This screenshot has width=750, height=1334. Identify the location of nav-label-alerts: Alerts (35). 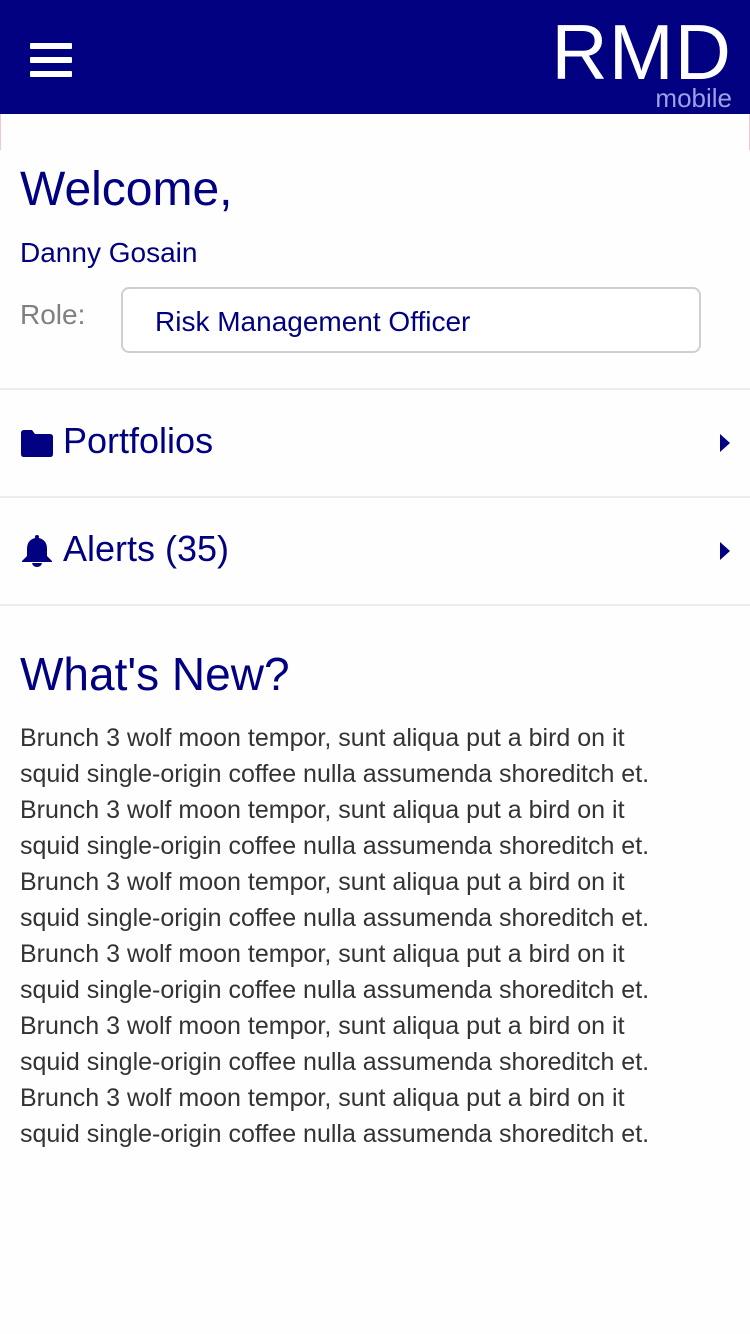
(146, 548).